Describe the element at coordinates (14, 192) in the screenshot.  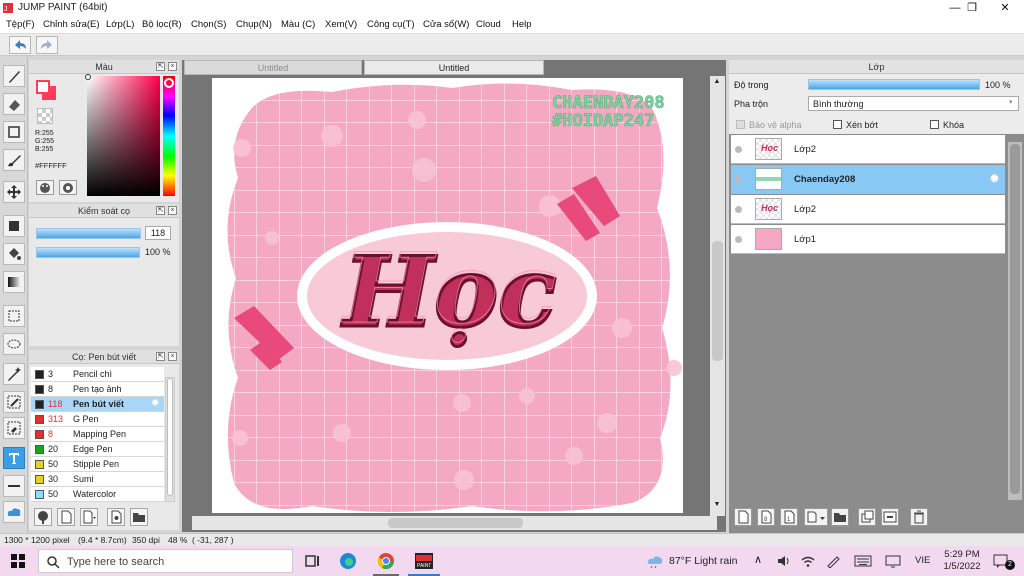
I see `move-tool` at that location.